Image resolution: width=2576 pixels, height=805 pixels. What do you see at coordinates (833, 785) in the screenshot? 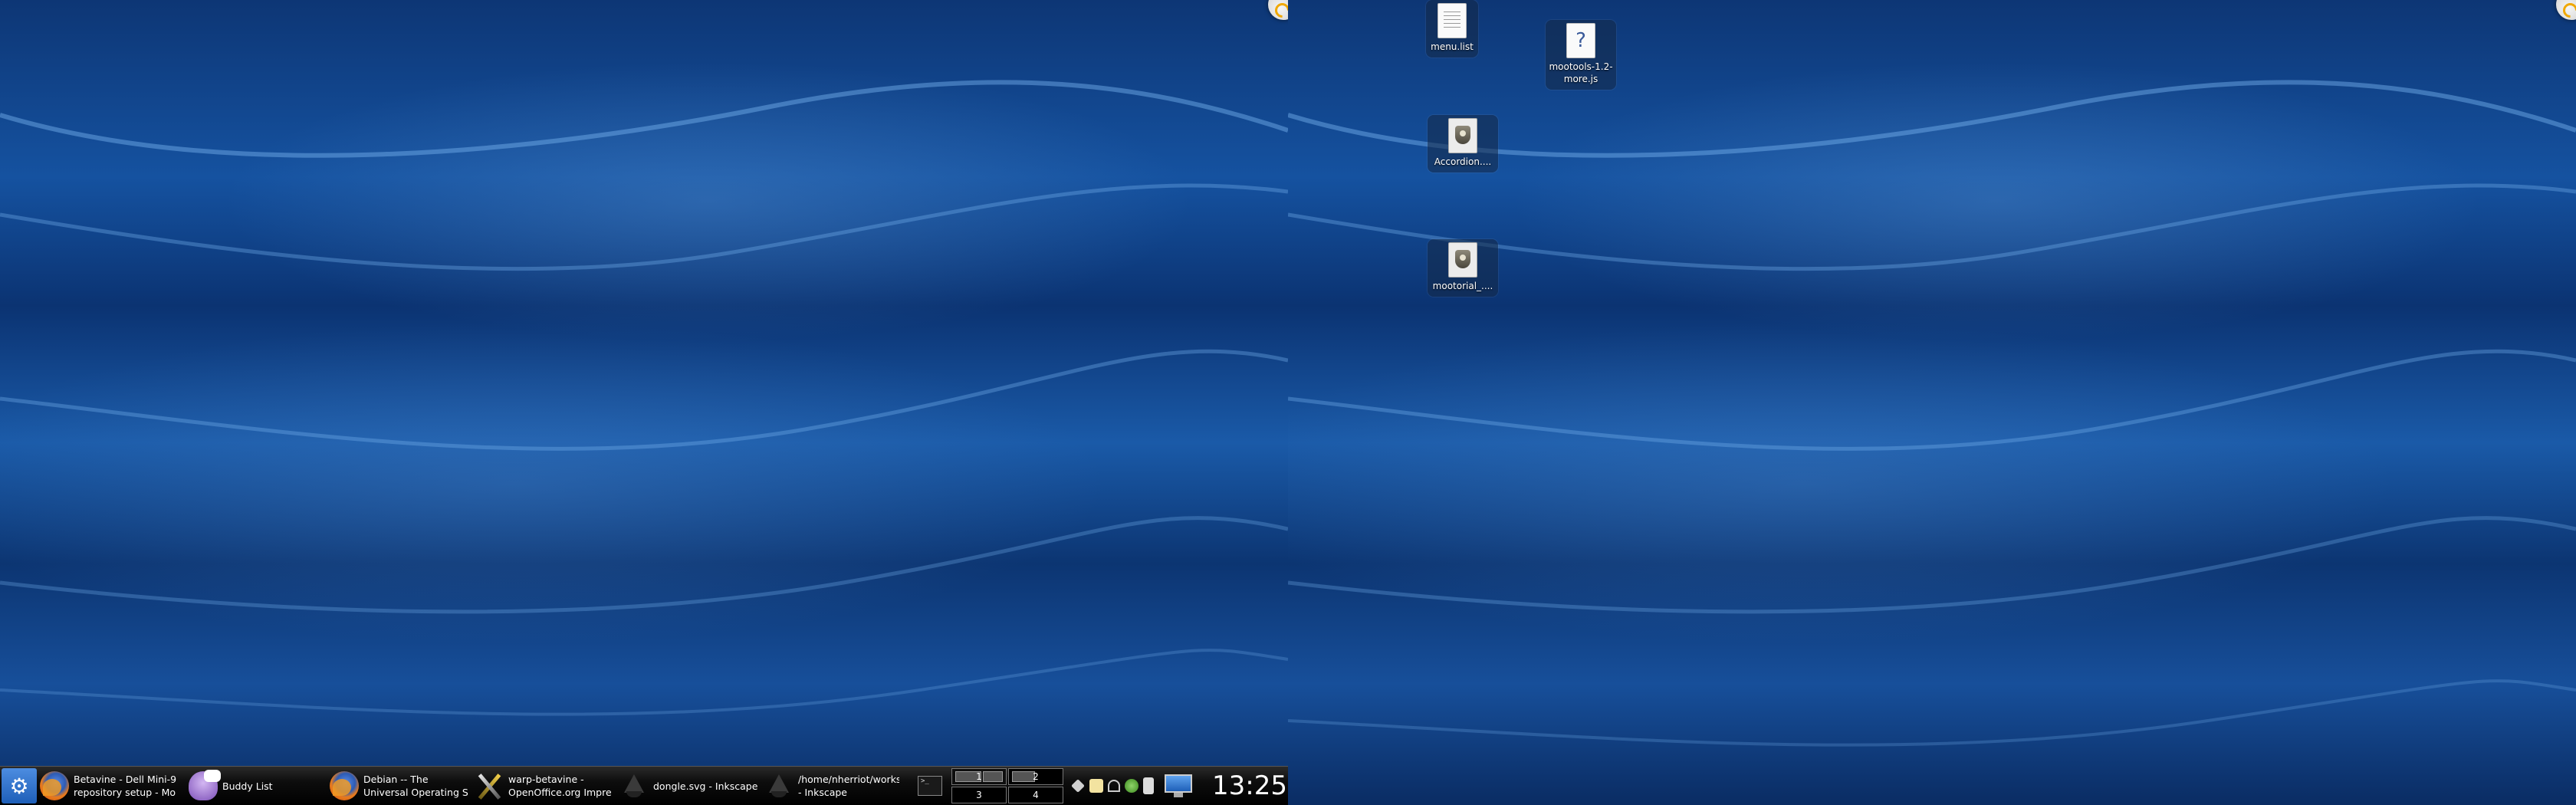
I see `task-inkscape-works: /home/nherriot/works - Inkscape` at bounding box center [833, 785].